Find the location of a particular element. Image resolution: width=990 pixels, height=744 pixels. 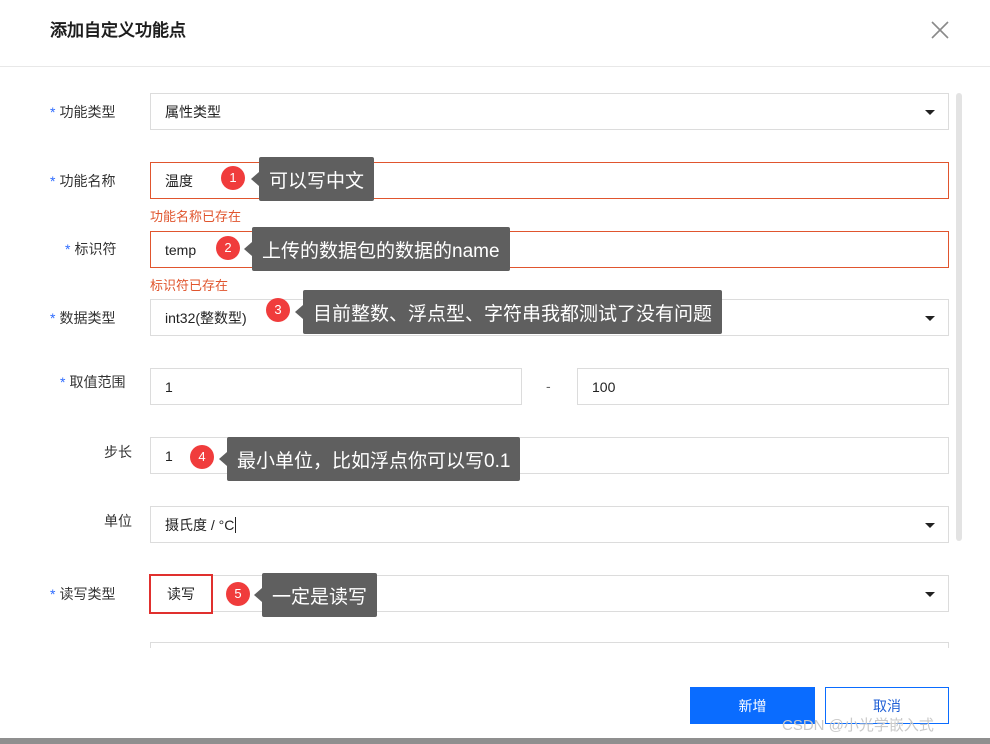

watermark: CSDN @小光学嵌入式 is located at coordinates (858, 725).